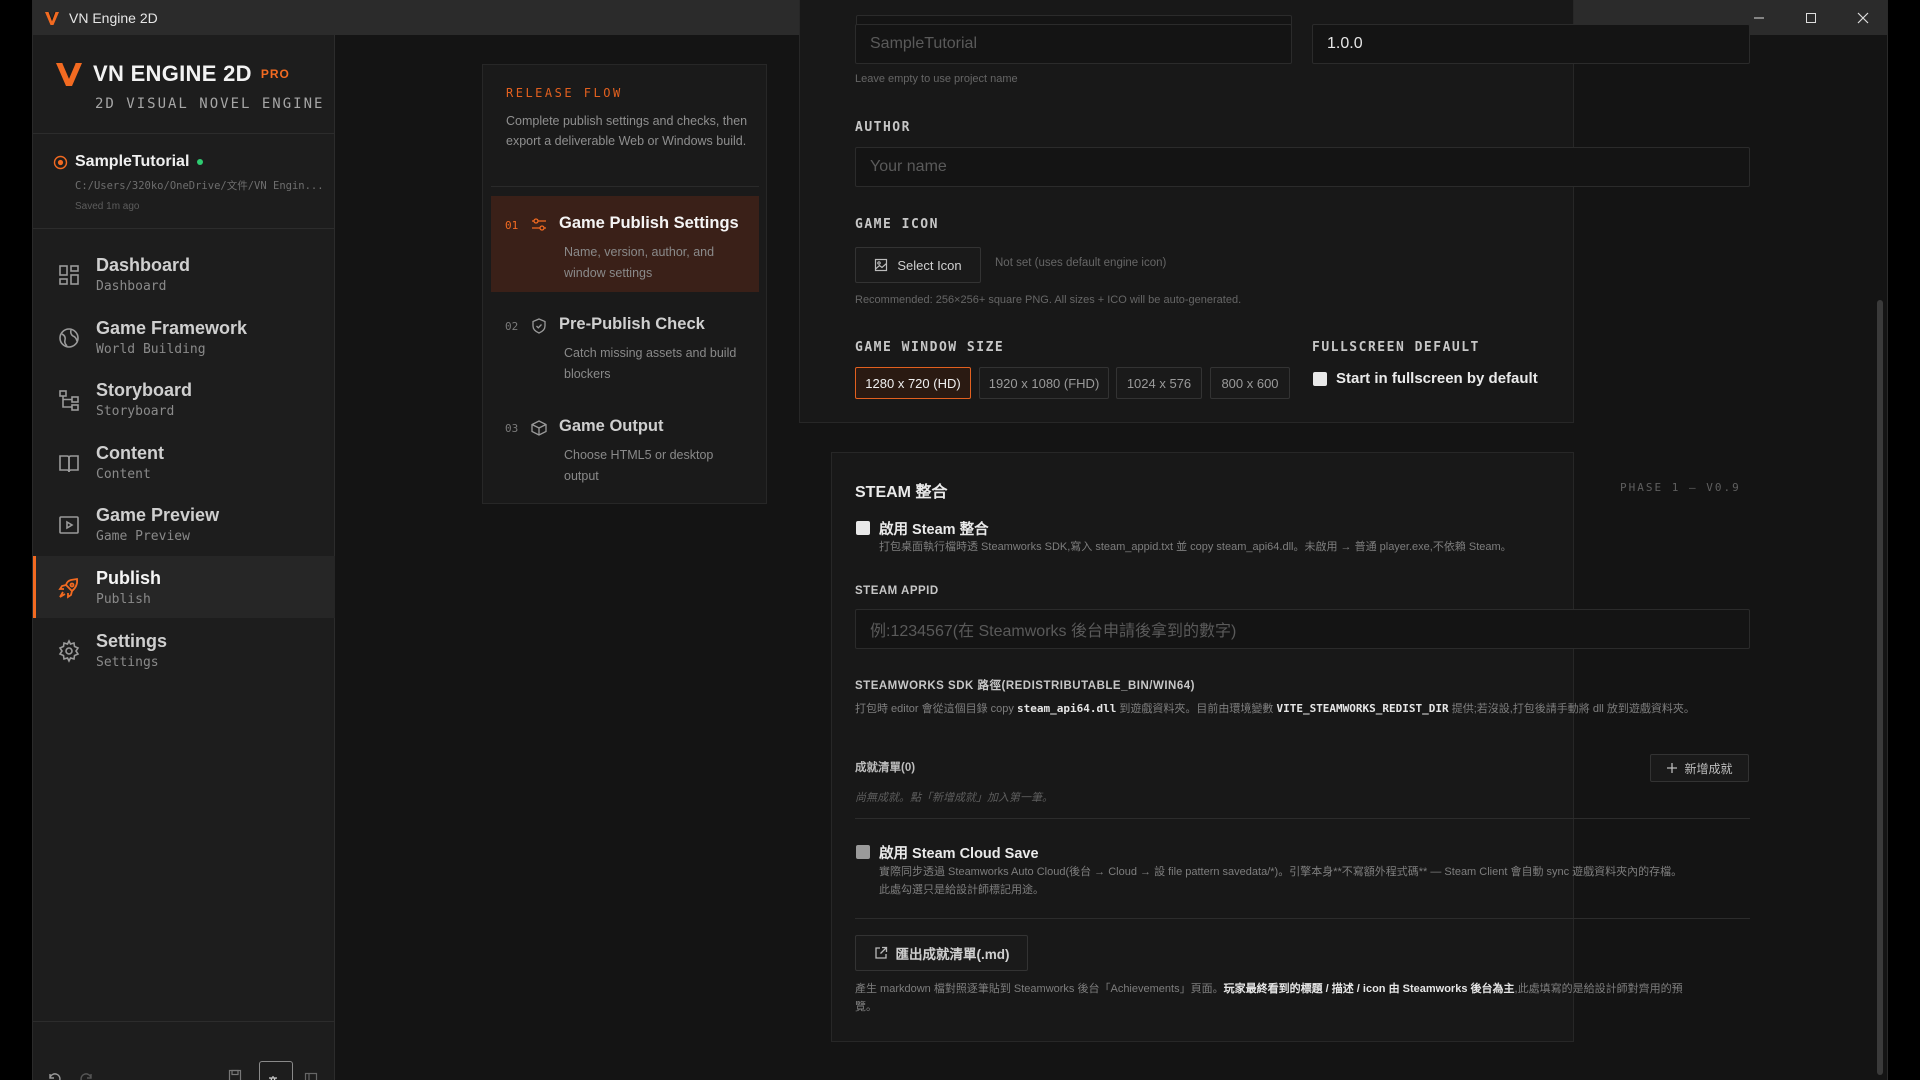 The height and width of the screenshot is (1080, 1920). I want to click on step-title: Game Publish Settings, so click(649, 223).